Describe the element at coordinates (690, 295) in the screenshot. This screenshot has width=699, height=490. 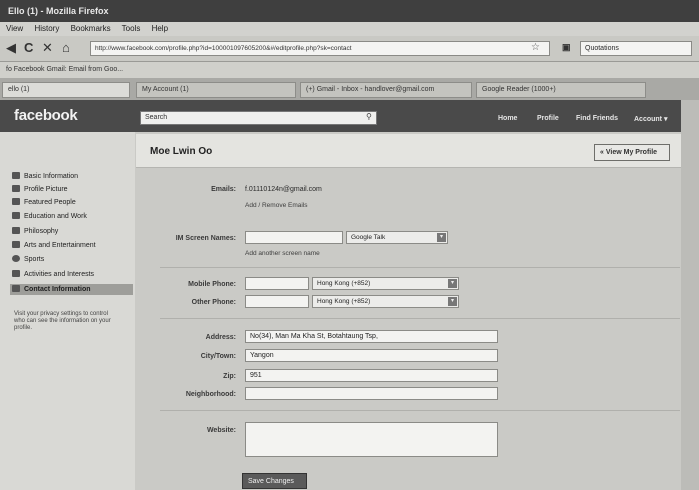
I see `scrollbar` at that location.